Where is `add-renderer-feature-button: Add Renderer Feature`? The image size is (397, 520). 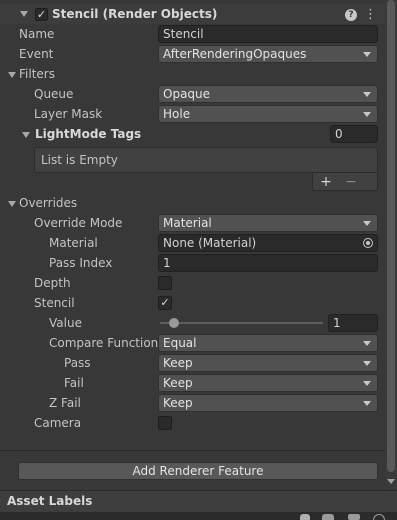 add-renderer-feature-button: Add Renderer Feature is located at coordinates (198, 471).